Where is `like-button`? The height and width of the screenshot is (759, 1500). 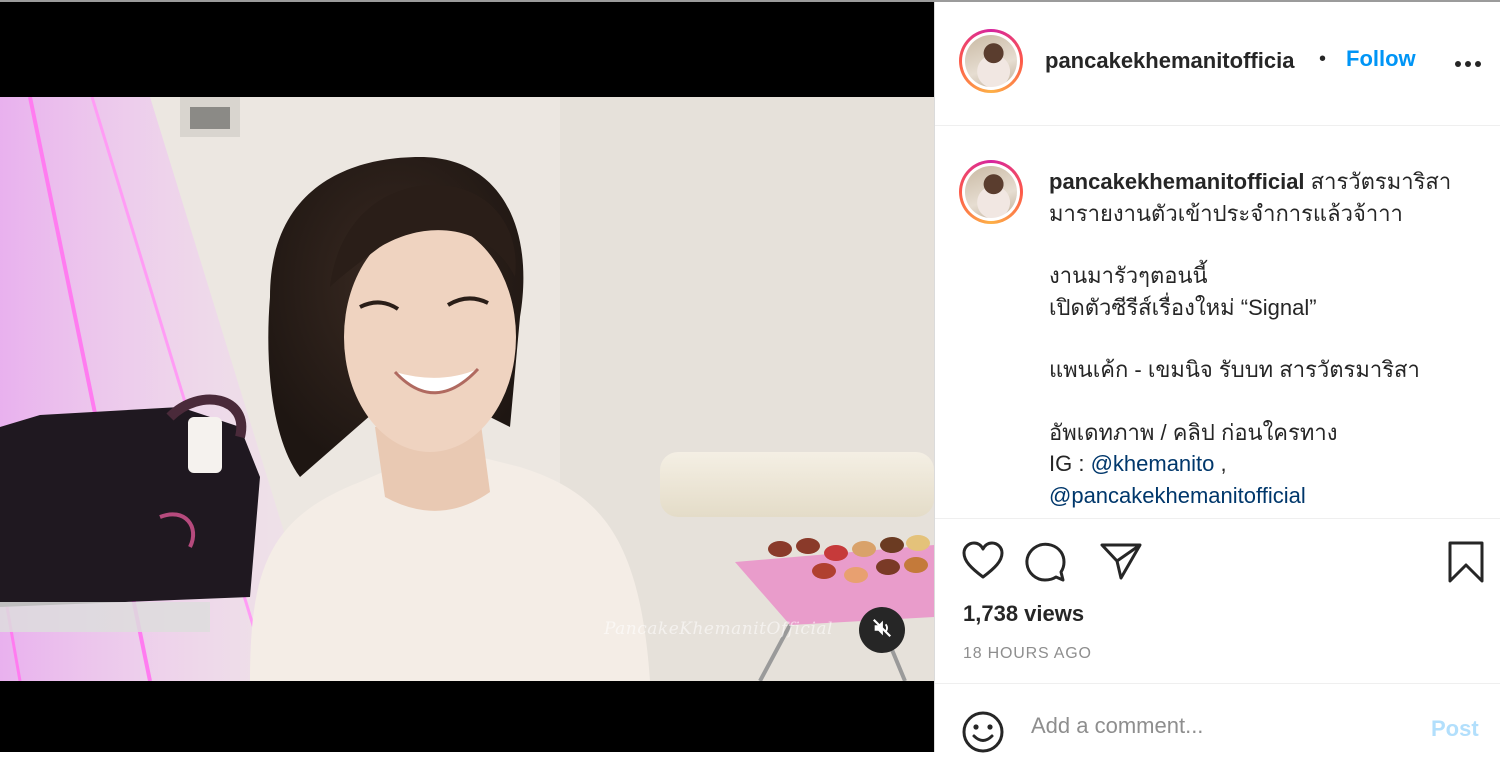
like-button is located at coordinates (983, 563).